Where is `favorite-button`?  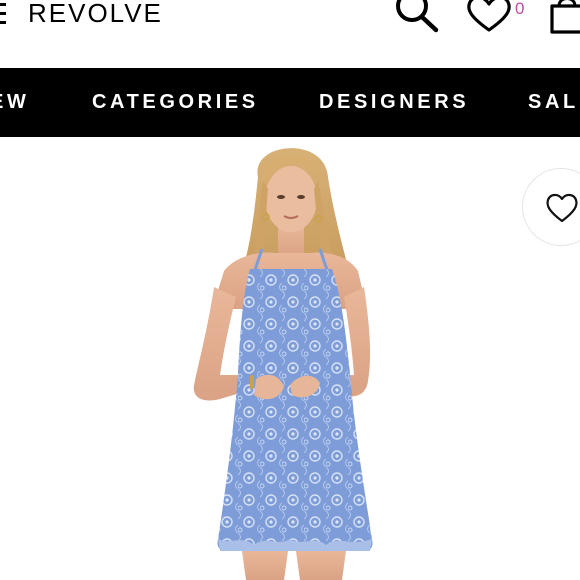 favorite-button is located at coordinates (551, 207).